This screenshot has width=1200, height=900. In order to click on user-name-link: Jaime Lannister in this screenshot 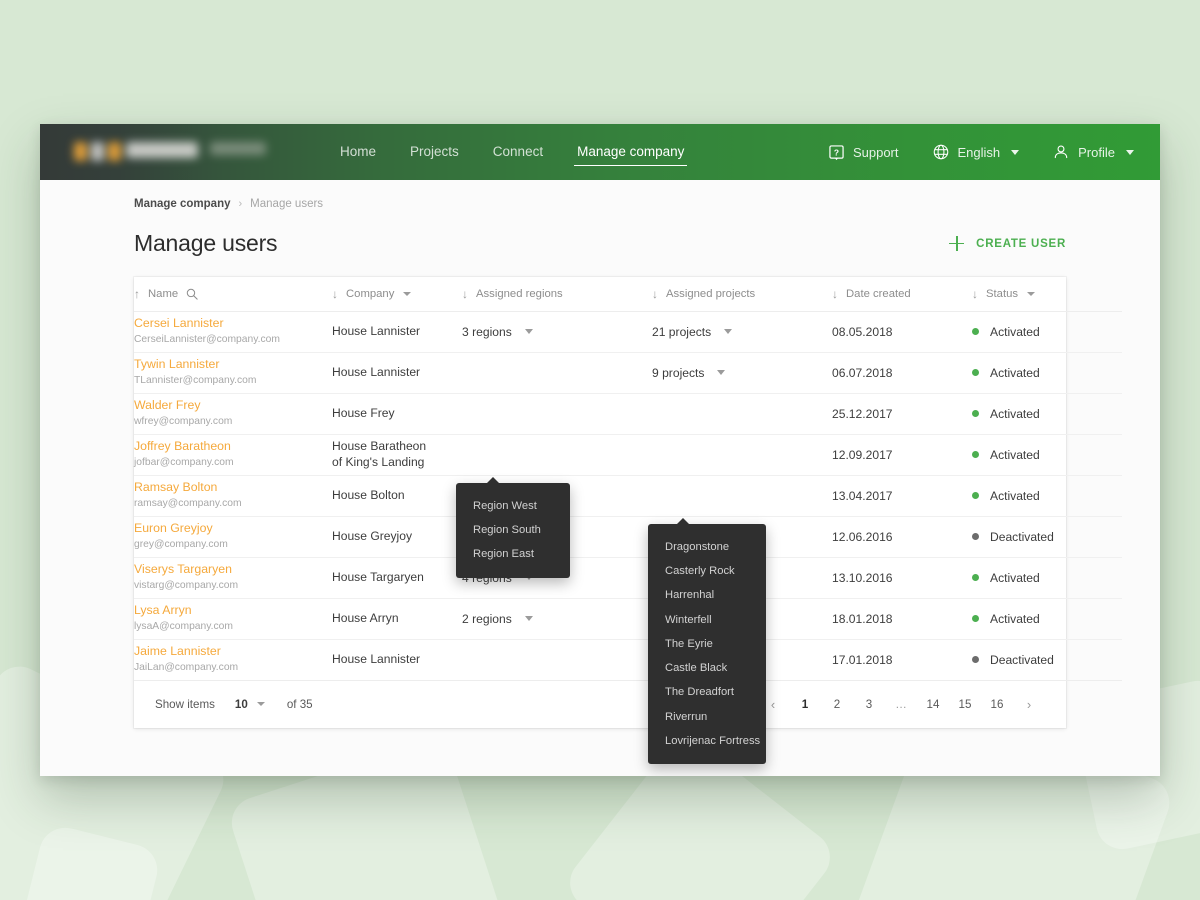, I will do `click(233, 651)`.